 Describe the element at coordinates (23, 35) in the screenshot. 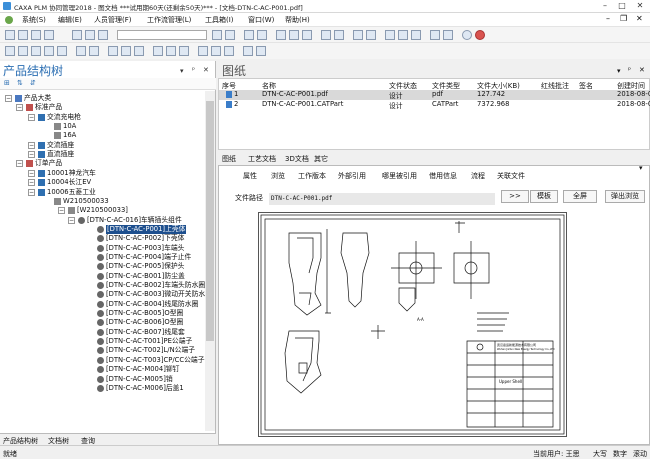

I see `open-icon` at that location.